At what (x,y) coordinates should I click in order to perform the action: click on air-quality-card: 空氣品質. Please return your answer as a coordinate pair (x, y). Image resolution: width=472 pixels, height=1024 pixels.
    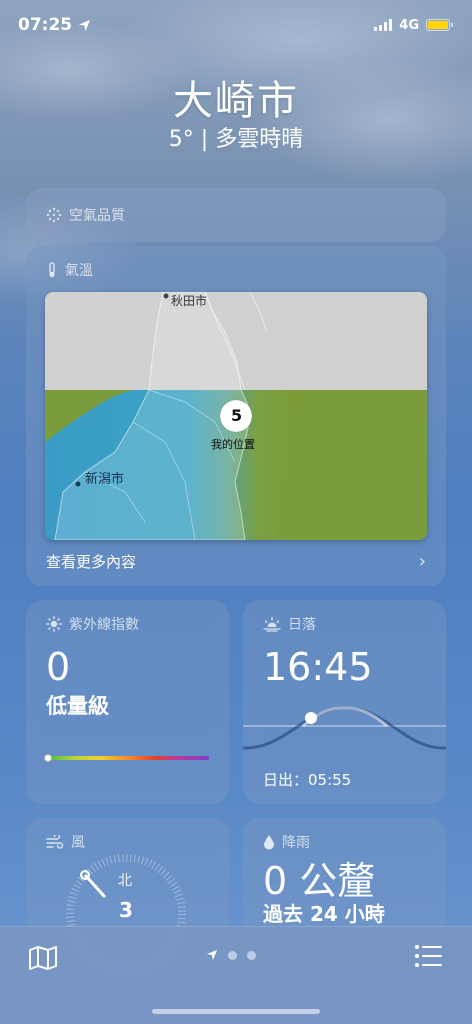
    Looking at the image, I should click on (236, 215).